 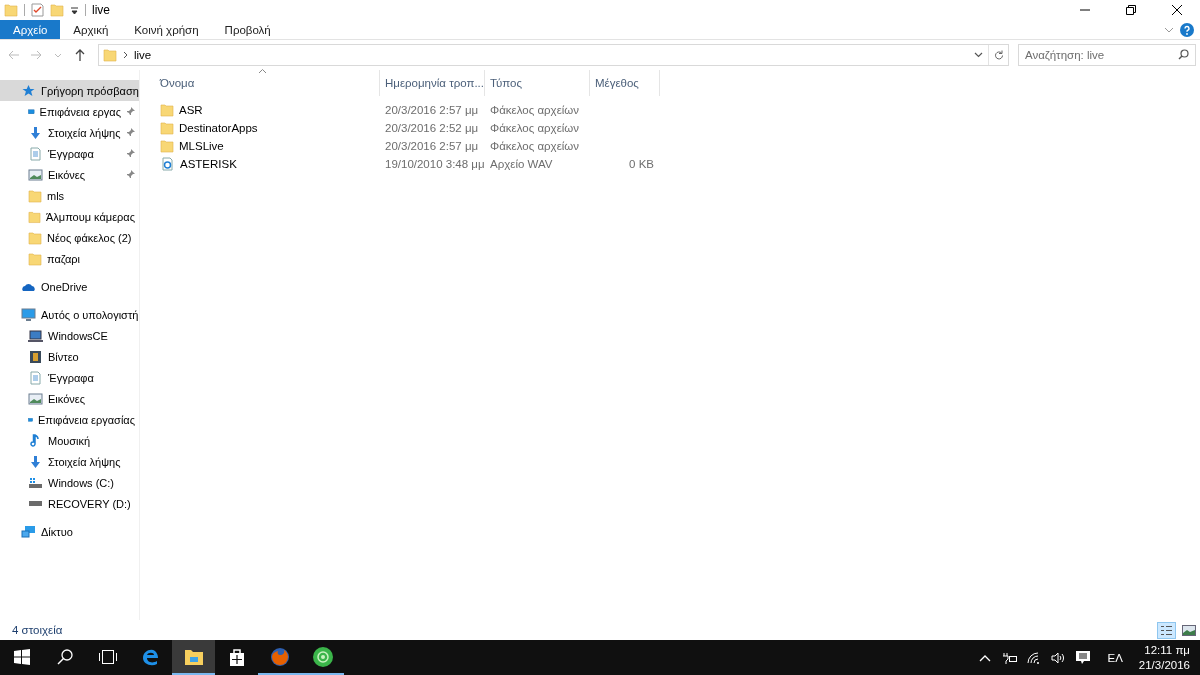 What do you see at coordinates (267, 164) in the screenshot?
I see `file-name-cell: ASTERISK` at bounding box center [267, 164].